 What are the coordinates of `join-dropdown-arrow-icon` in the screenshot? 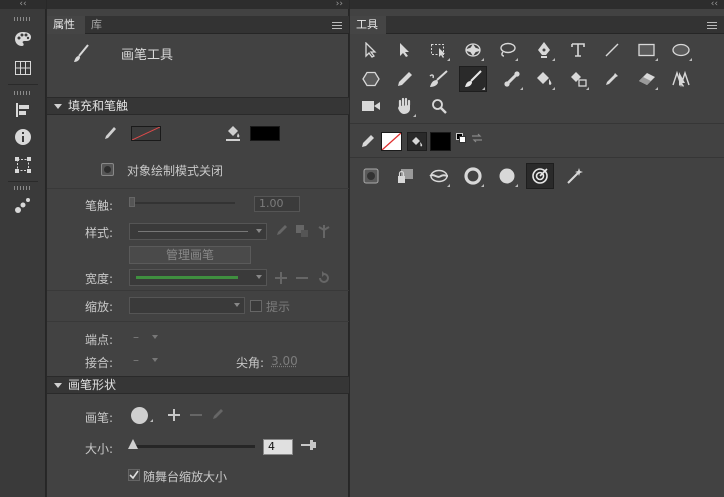 It's located at (155, 360).